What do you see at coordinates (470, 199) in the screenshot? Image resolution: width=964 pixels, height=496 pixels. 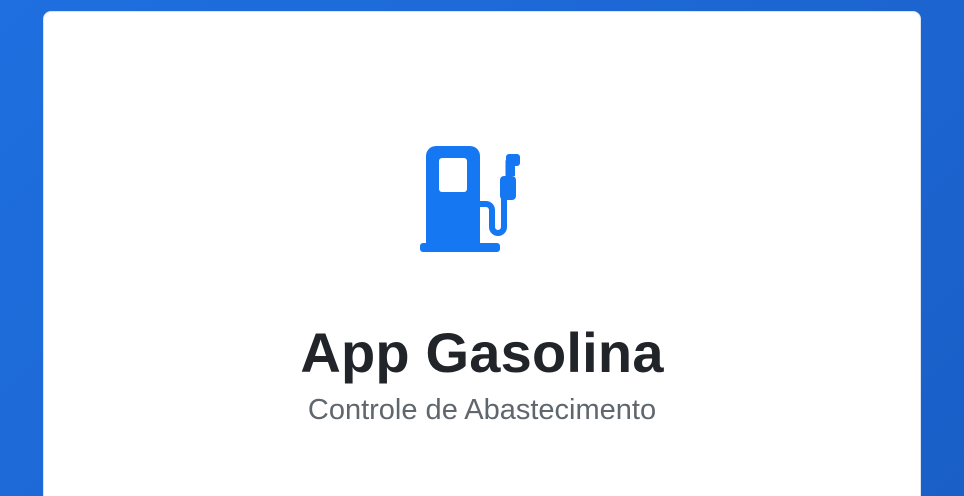 I see `fuel-pump-icon` at bounding box center [470, 199].